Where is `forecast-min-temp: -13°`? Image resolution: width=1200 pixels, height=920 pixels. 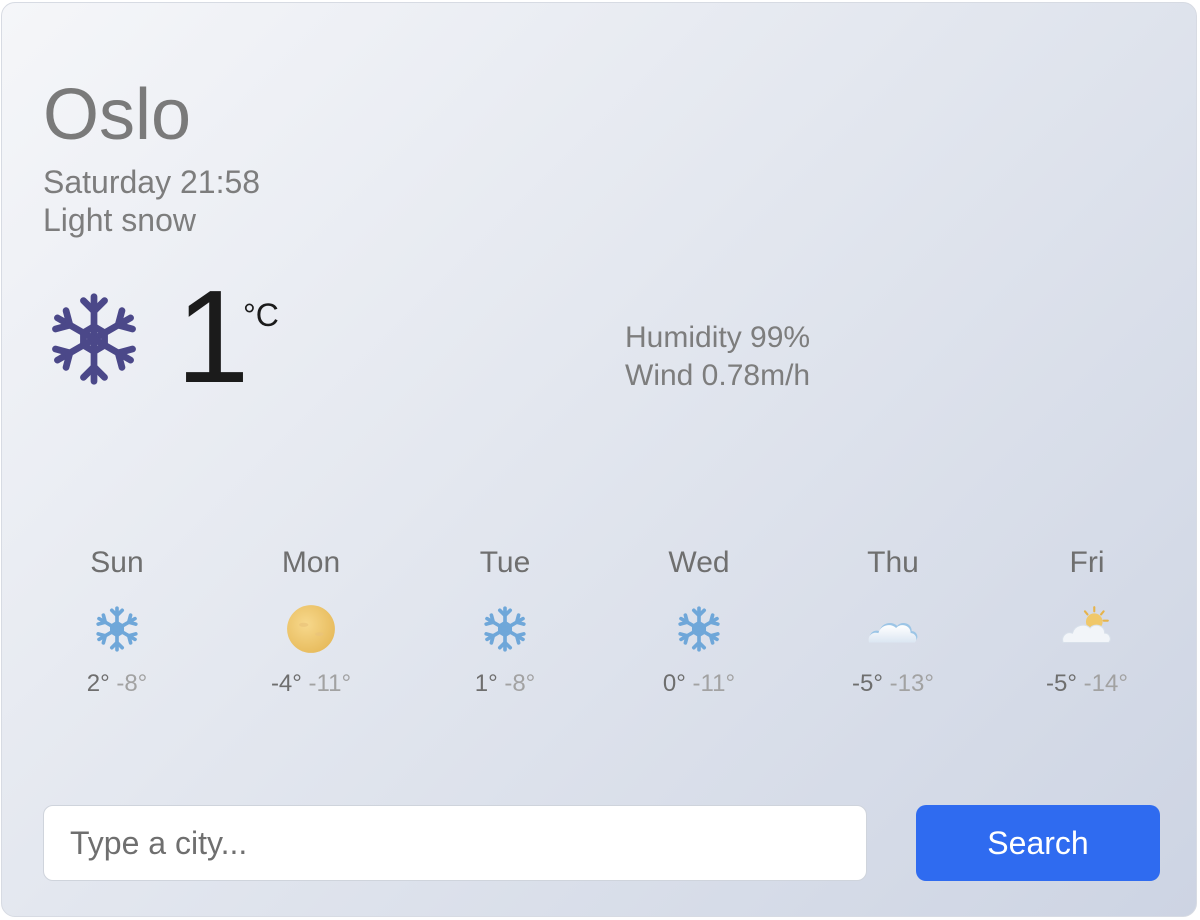 forecast-min-temp: -13° is located at coordinates (911, 683).